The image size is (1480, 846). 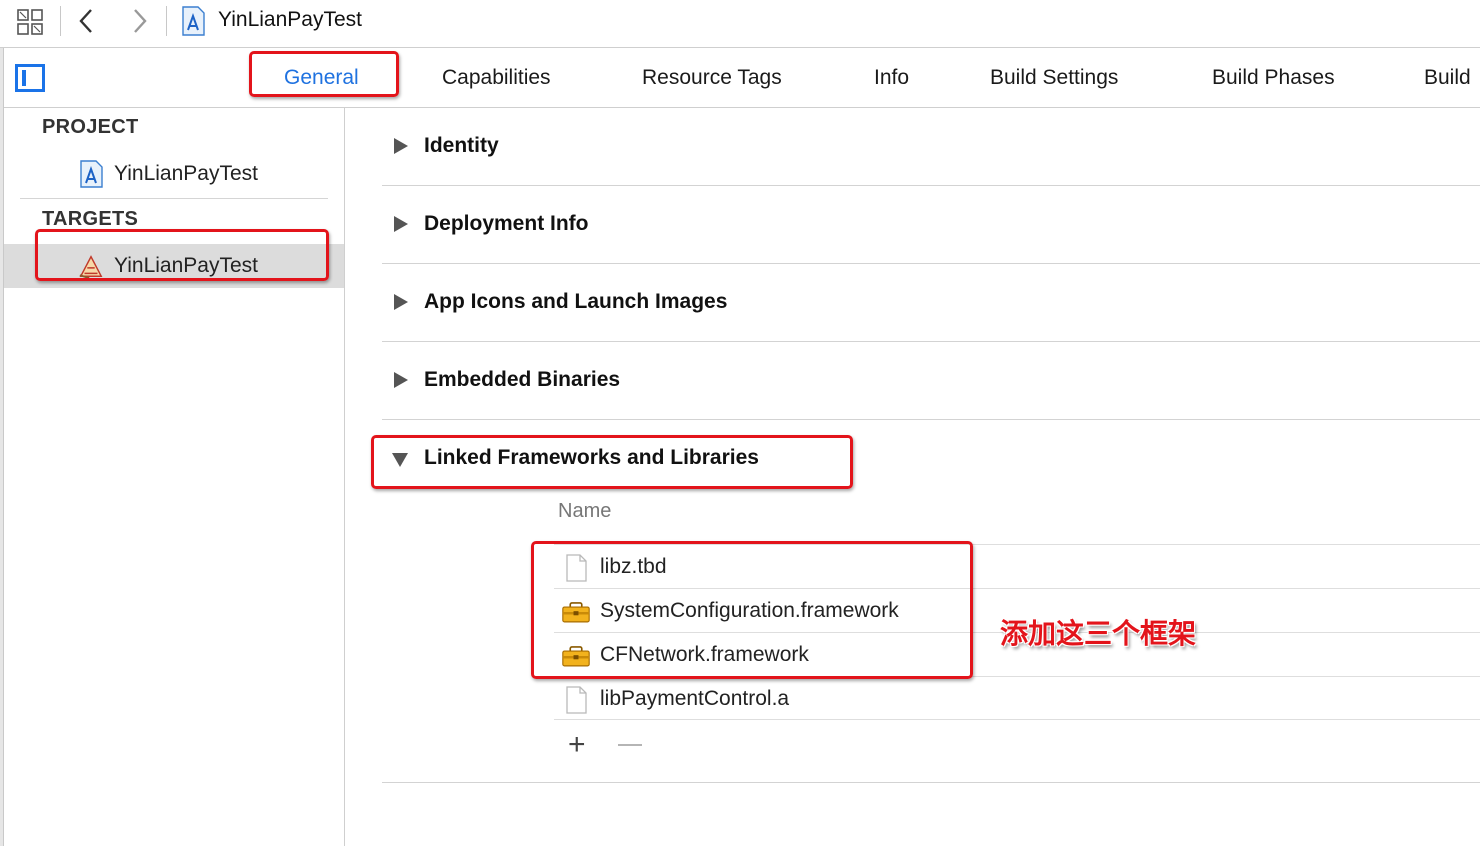 What do you see at coordinates (931, 381) in the screenshot?
I see `section-embedded-binaries: Embedded Binaries` at bounding box center [931, 381].